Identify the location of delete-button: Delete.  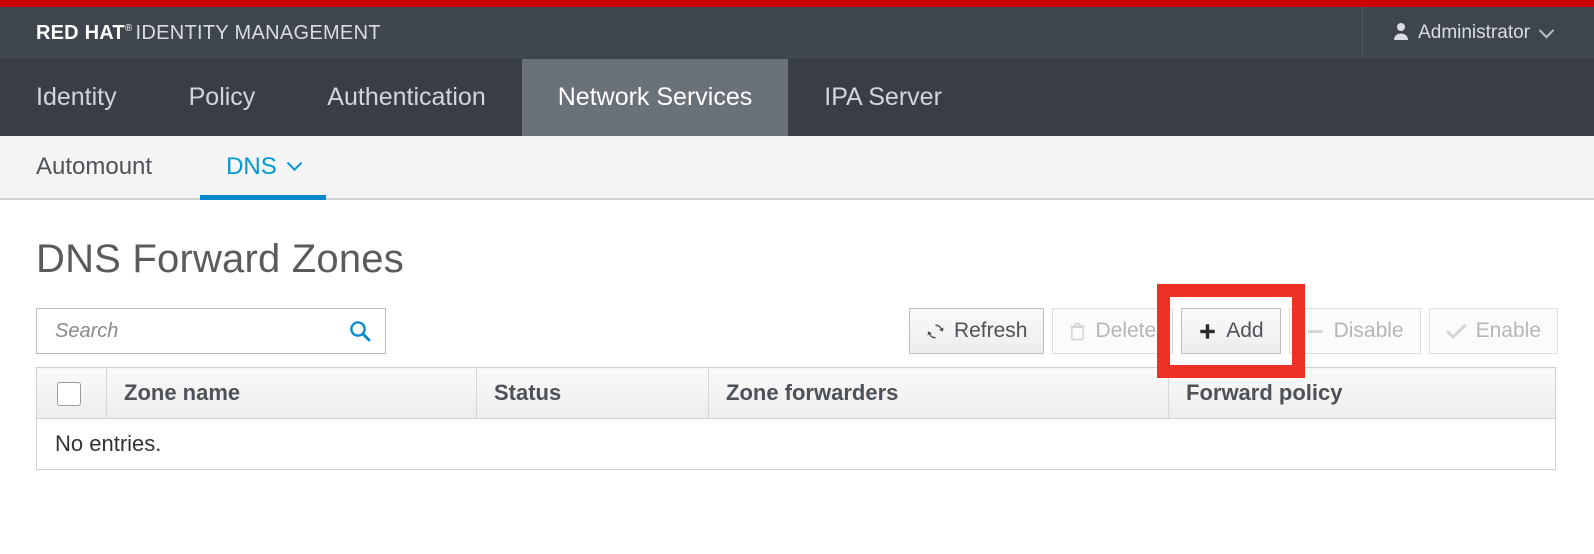
(1113, 331).